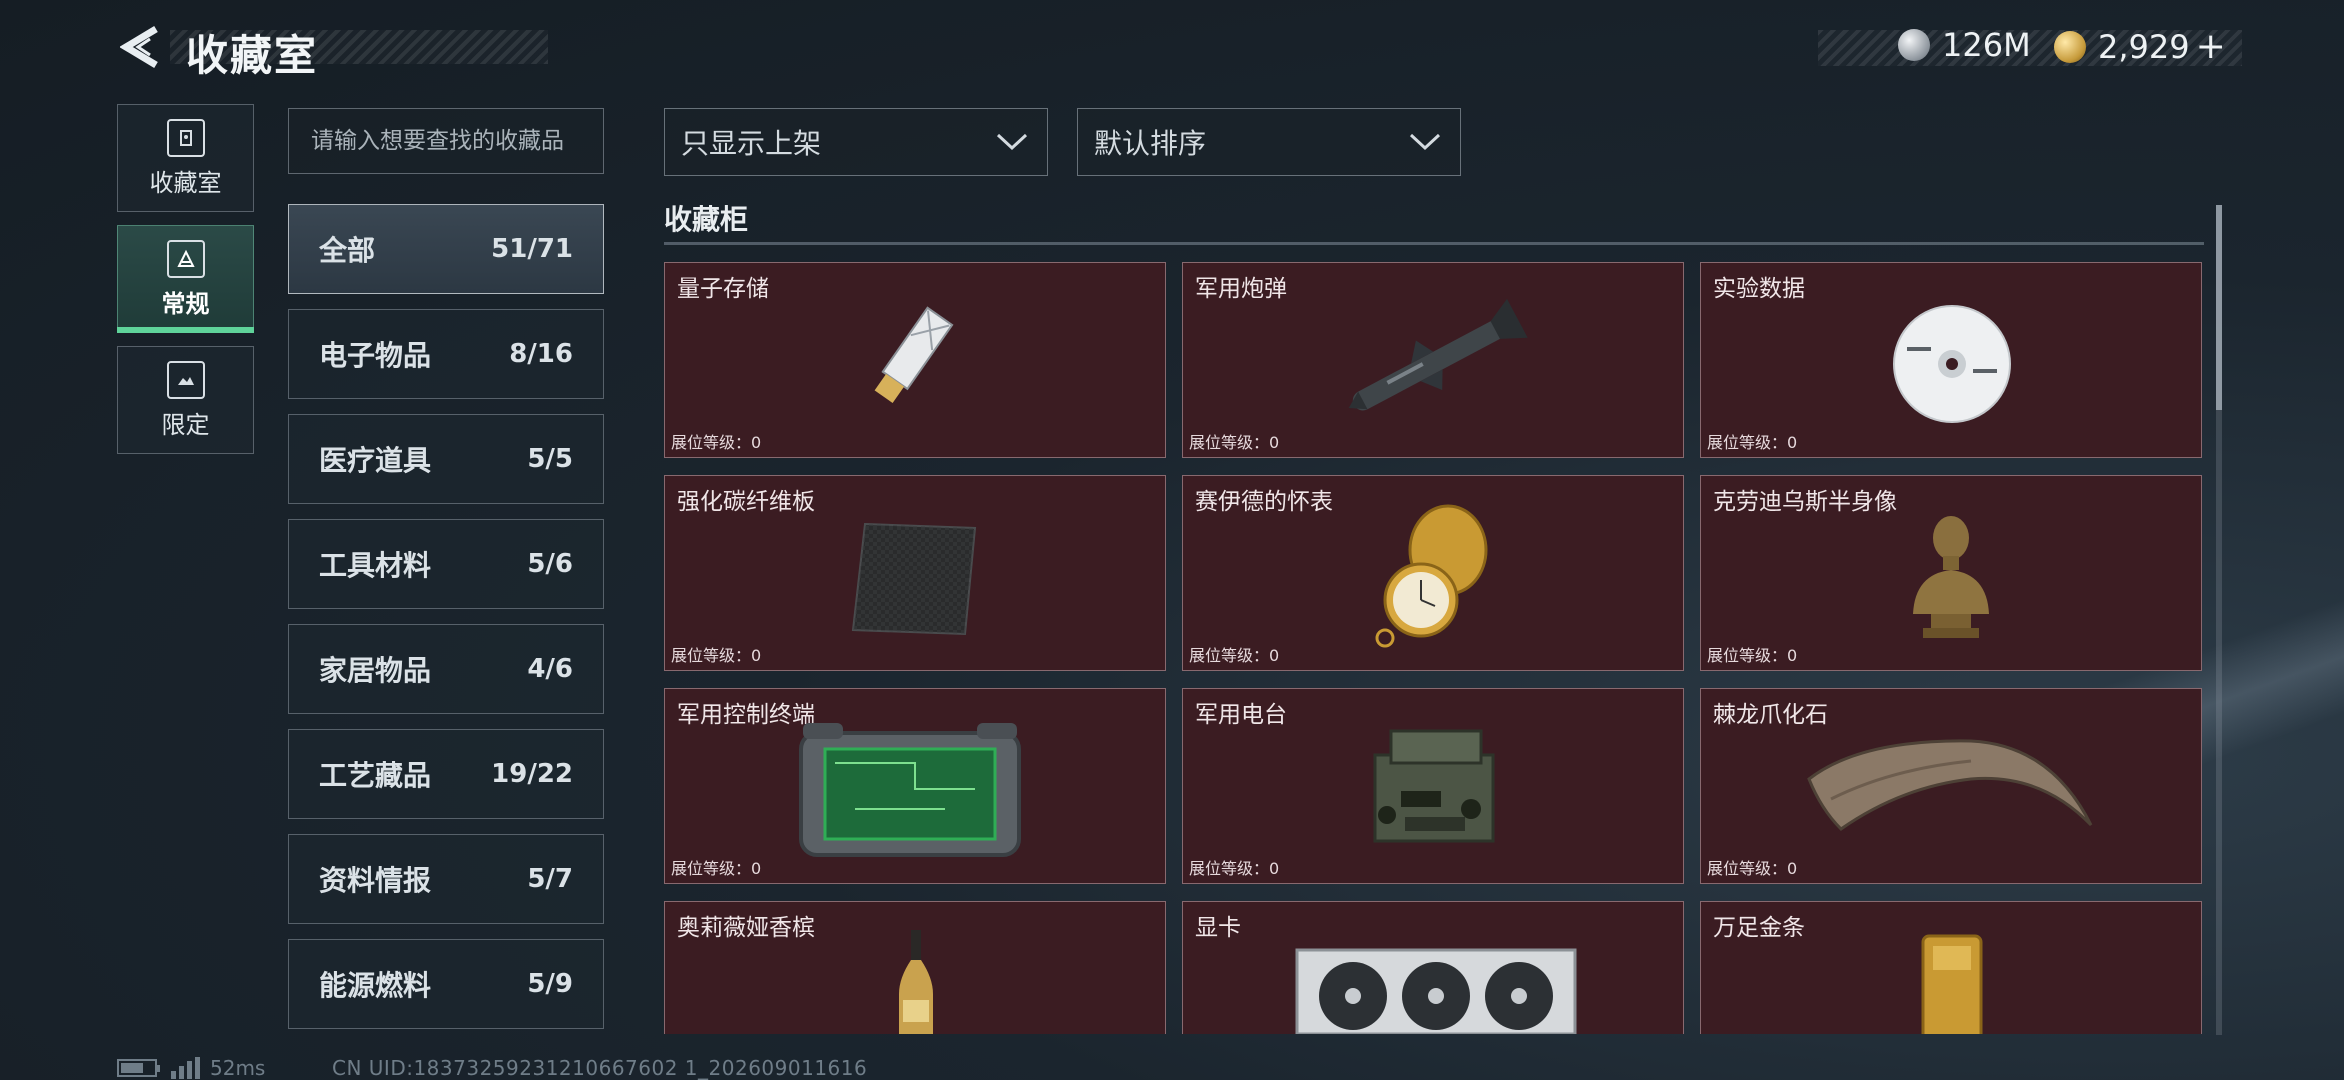 This screenshot has height=1080, width=2344. I want to click on regular-icon, so click(185, 258).